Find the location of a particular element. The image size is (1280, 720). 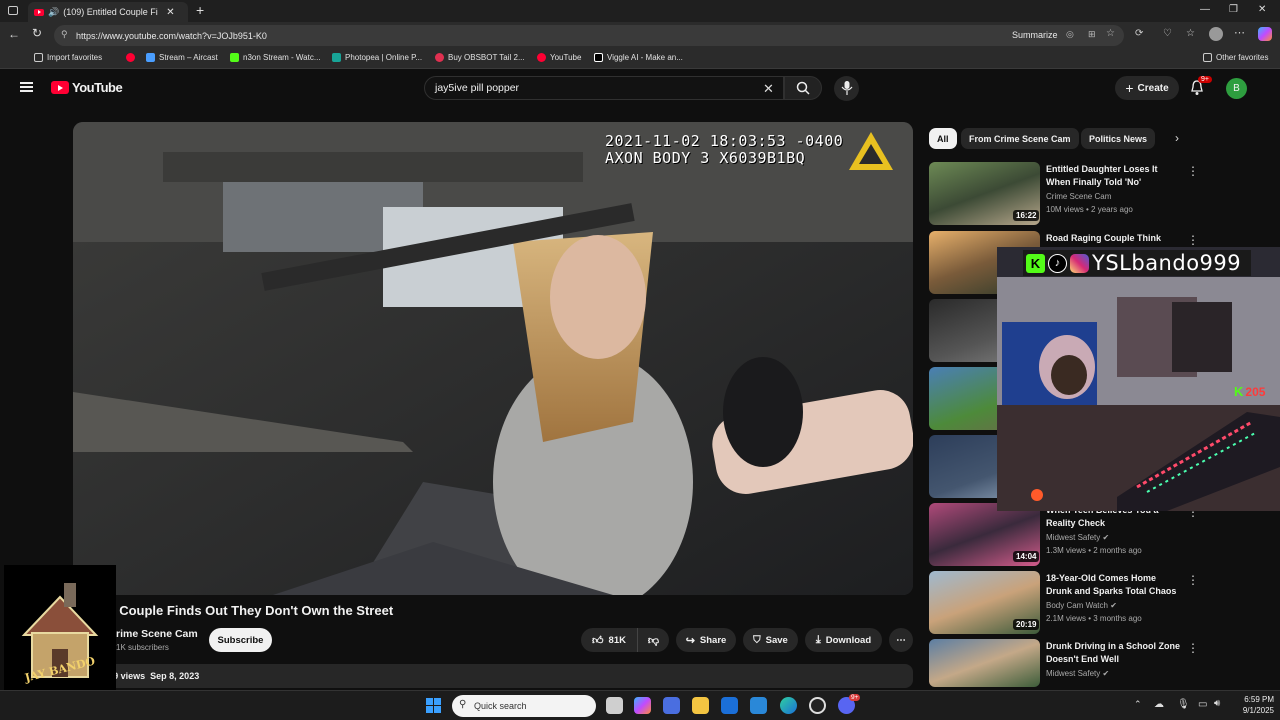

clock: 6:59 PM 9/1/2025 is located at coordinates (1253, 705).